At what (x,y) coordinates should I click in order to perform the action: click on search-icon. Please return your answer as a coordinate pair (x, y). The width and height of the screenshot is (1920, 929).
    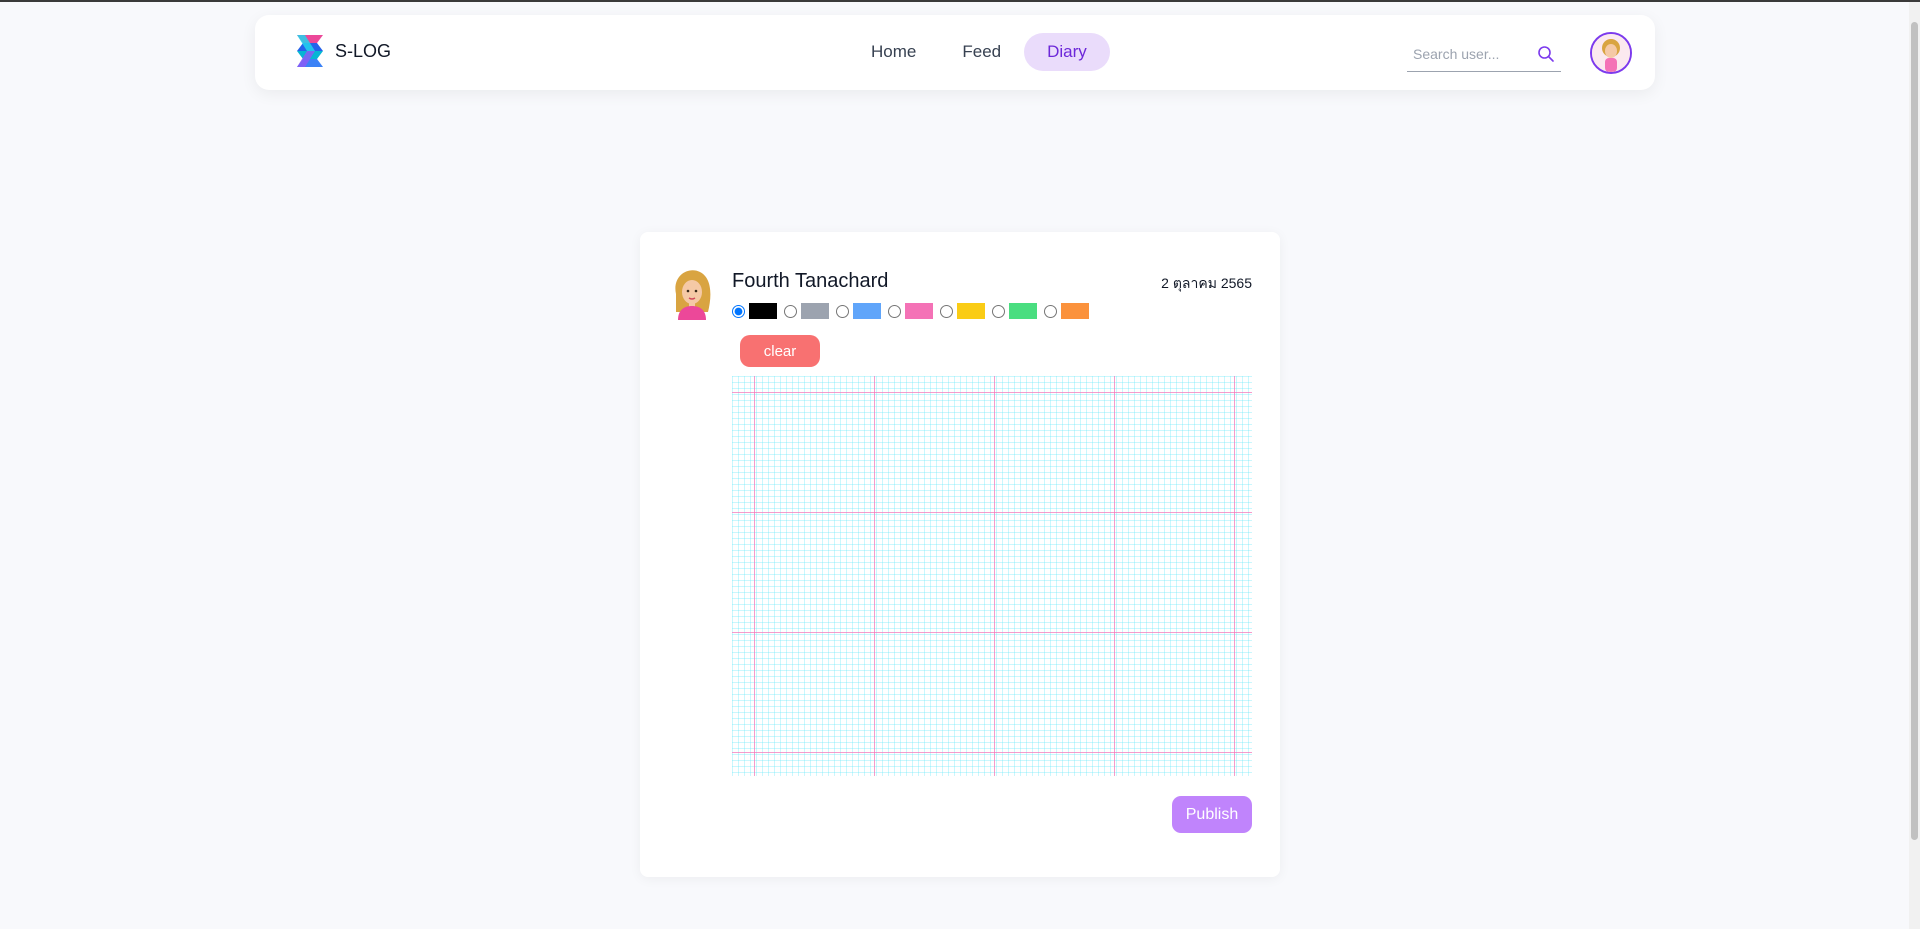
    Looking at the image, I should click on (1546, 54).